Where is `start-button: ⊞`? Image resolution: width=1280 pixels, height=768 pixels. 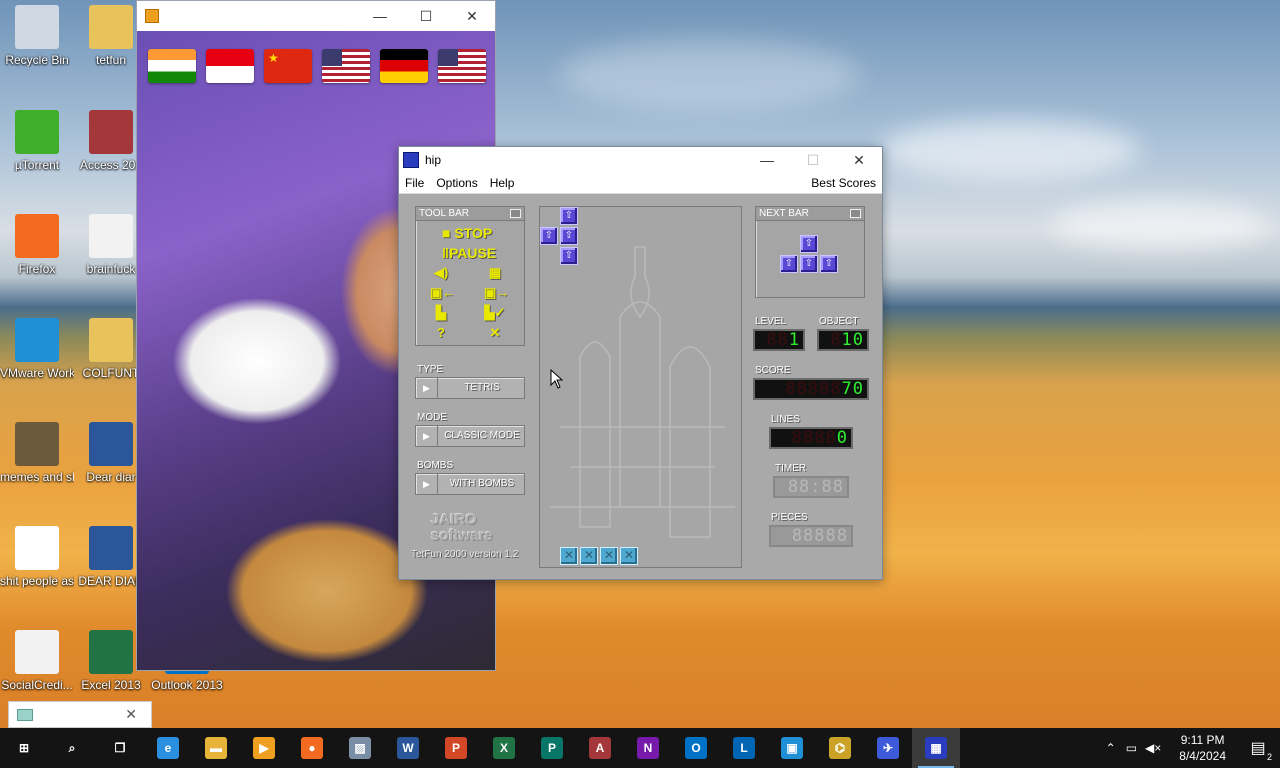 start-button: ⊞ is located at coordinates (24, 748).